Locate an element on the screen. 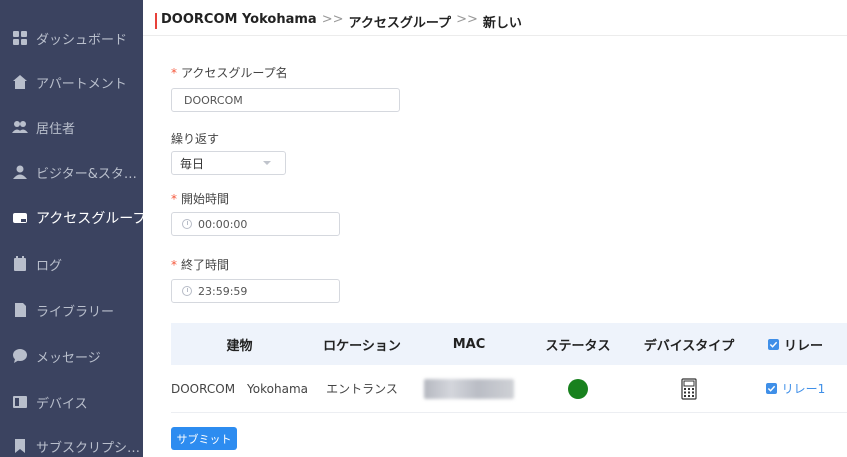 This screenshot has width=847, height=457. select-all-relay-checkbox is located at coordinates (773, 344).